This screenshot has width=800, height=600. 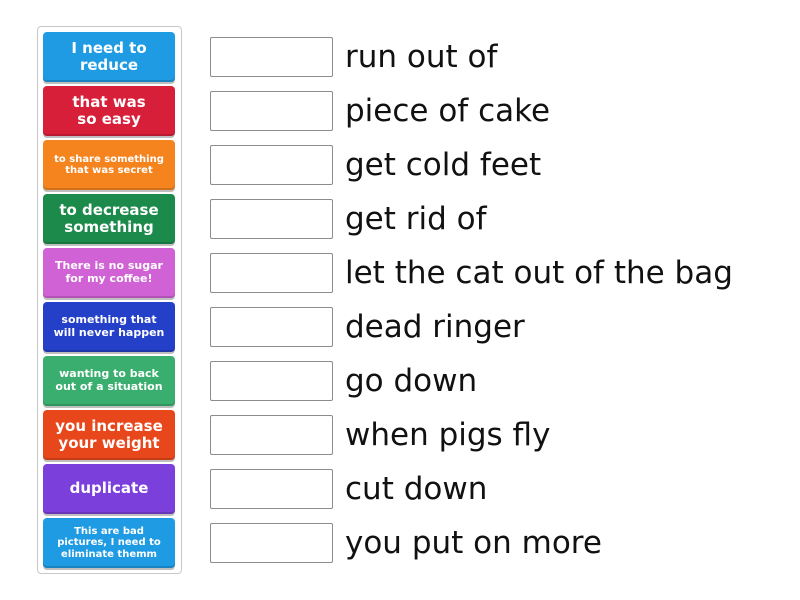 I want to click on answer-tile-label: something that will never happen, so click(x=109, y=326).